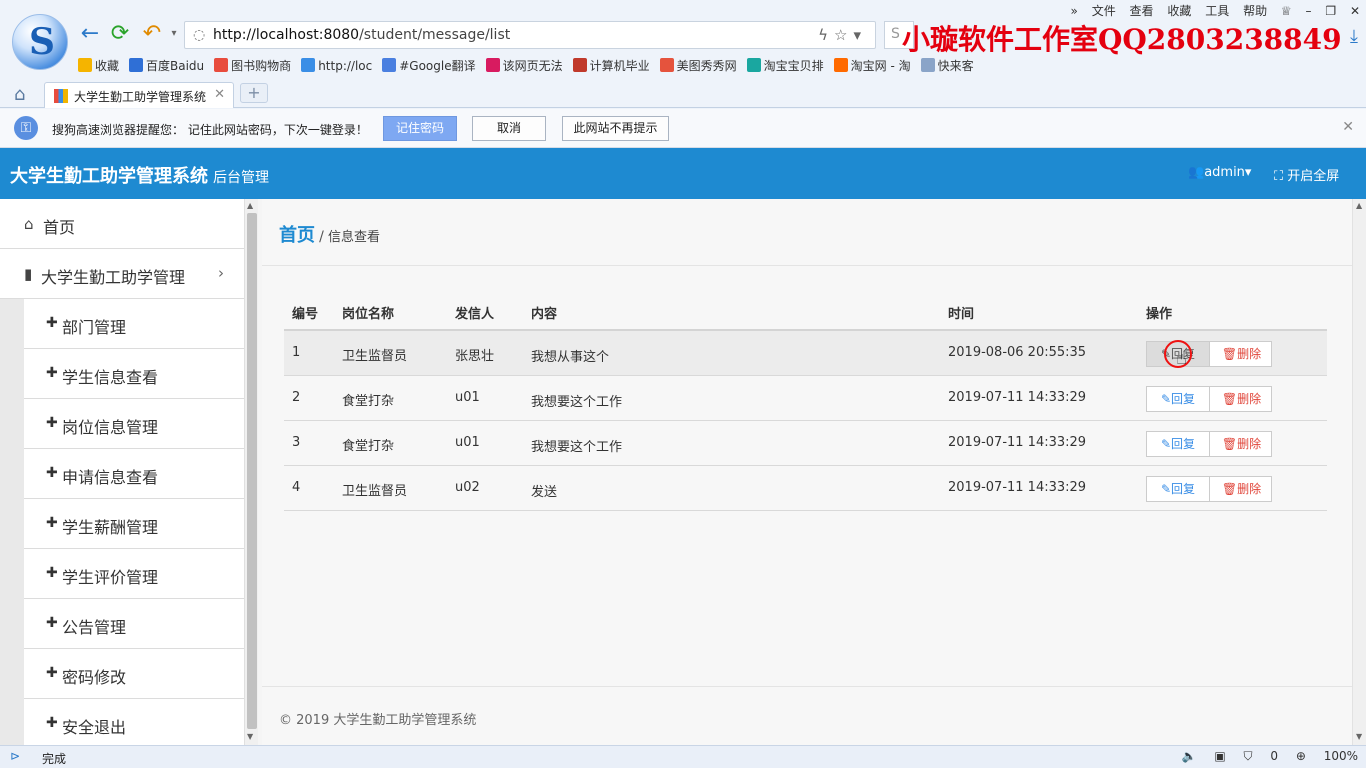  I want to click on cell-time: 2019-07-11 14:33:29, so click(1017, 442).